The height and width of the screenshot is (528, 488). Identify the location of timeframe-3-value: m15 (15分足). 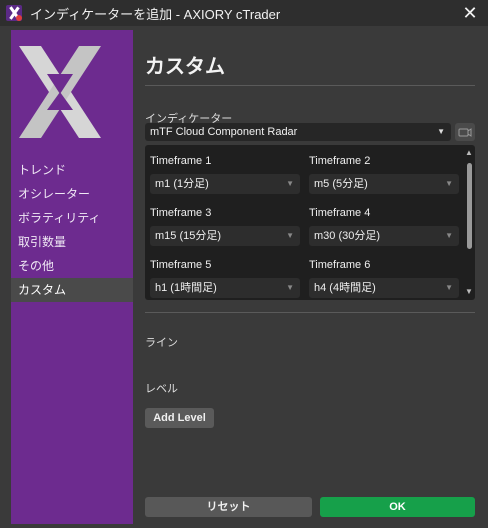
(188, 236).